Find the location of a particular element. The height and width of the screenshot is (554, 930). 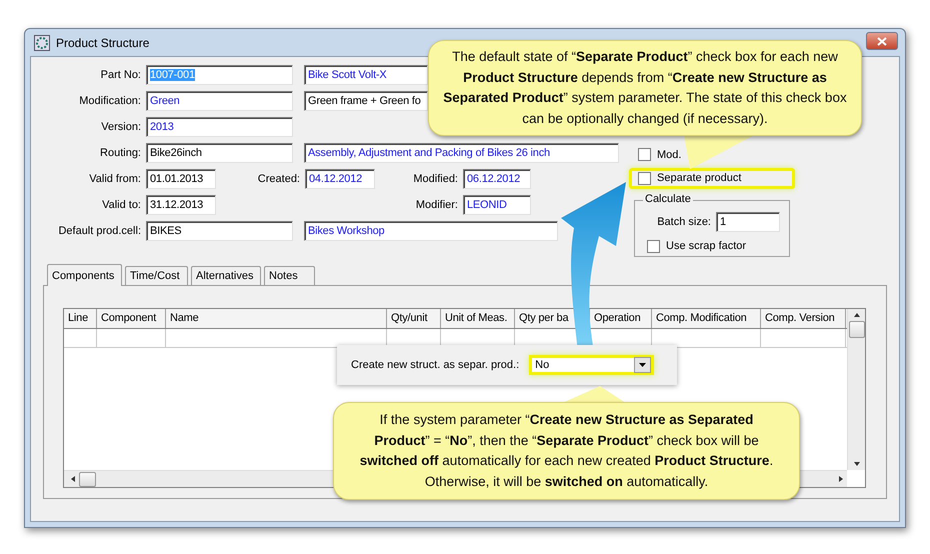

column-header: Line is located at coordinates (78, 318).